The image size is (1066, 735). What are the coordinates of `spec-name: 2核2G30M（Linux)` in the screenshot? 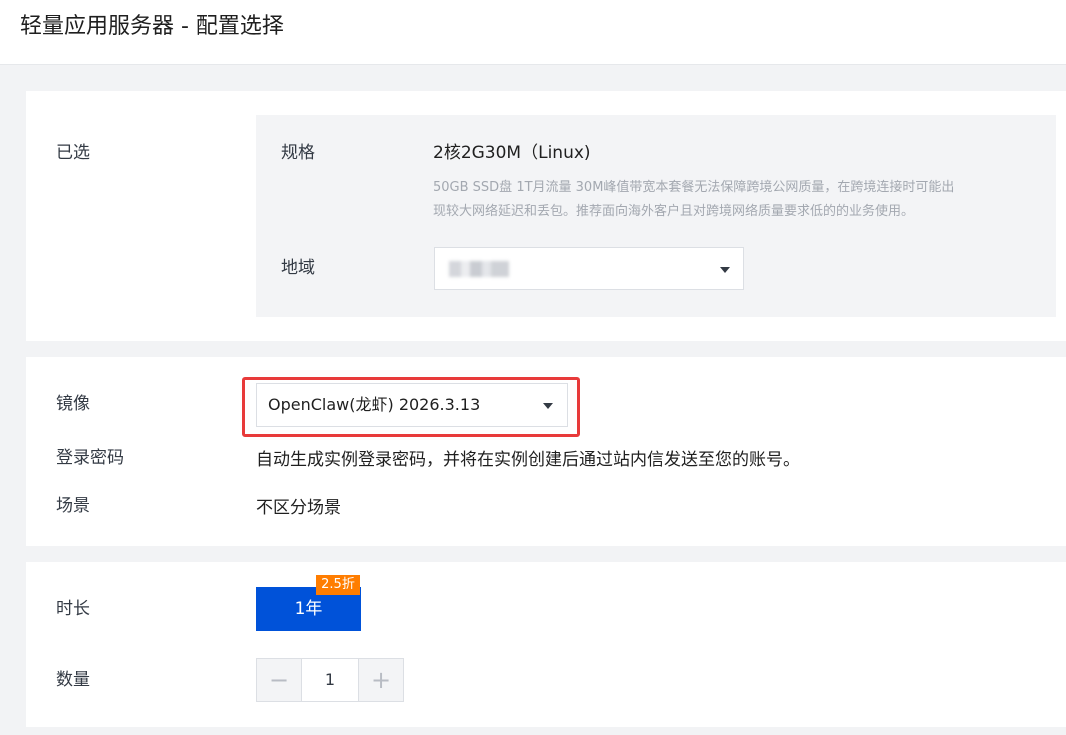 It's located at (512, 153).